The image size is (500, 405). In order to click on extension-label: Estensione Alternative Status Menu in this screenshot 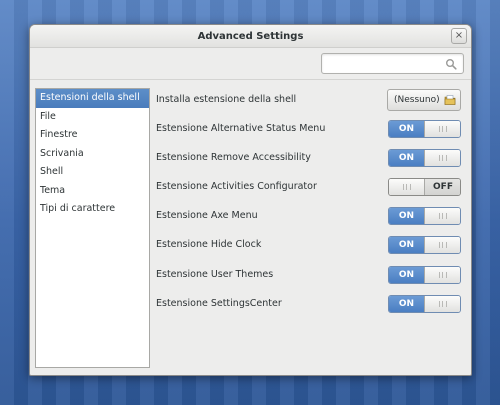, I will do `click(241, 128)`.